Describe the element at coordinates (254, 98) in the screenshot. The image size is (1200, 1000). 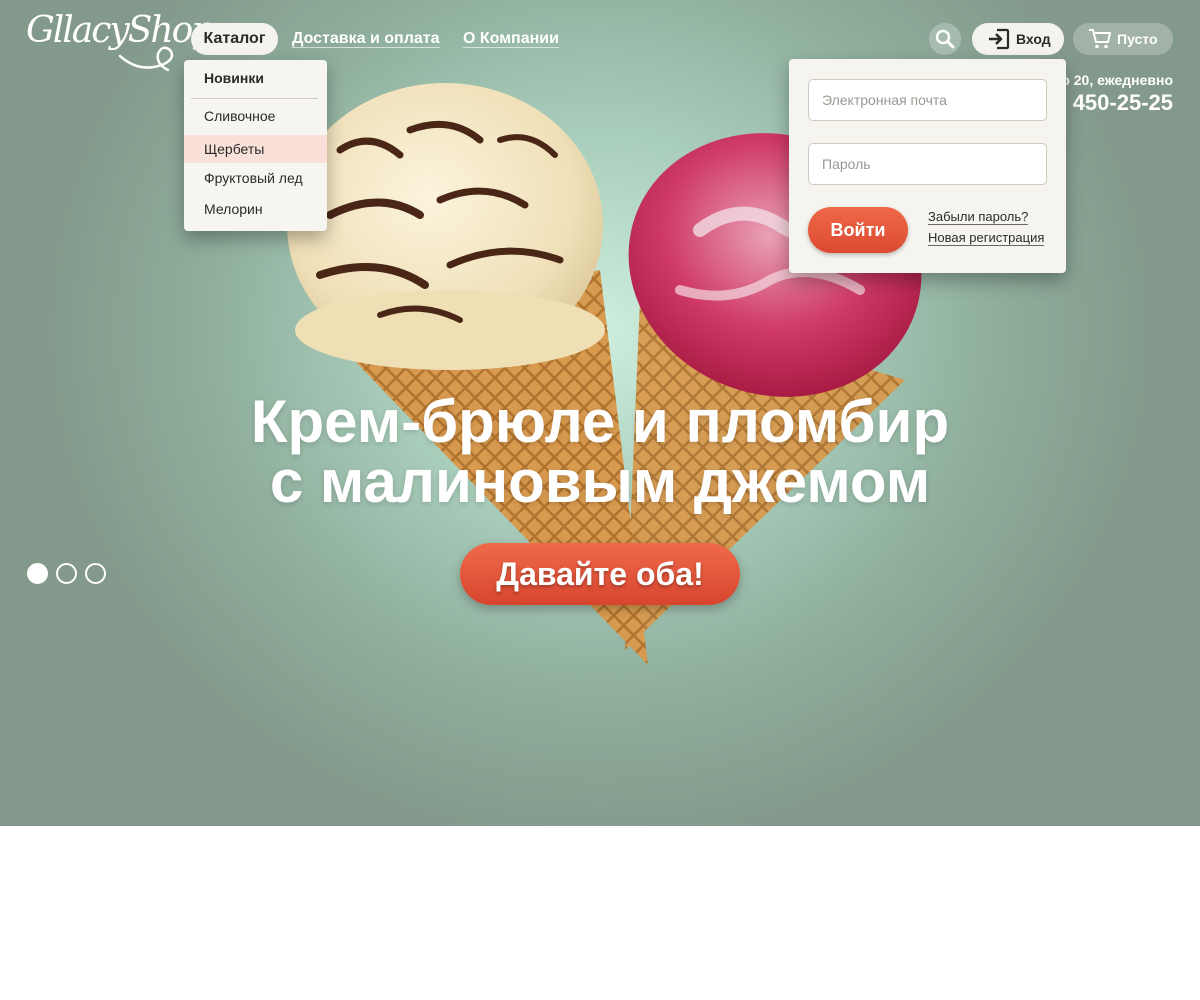
I see `catalog-menu-divider` at that location.